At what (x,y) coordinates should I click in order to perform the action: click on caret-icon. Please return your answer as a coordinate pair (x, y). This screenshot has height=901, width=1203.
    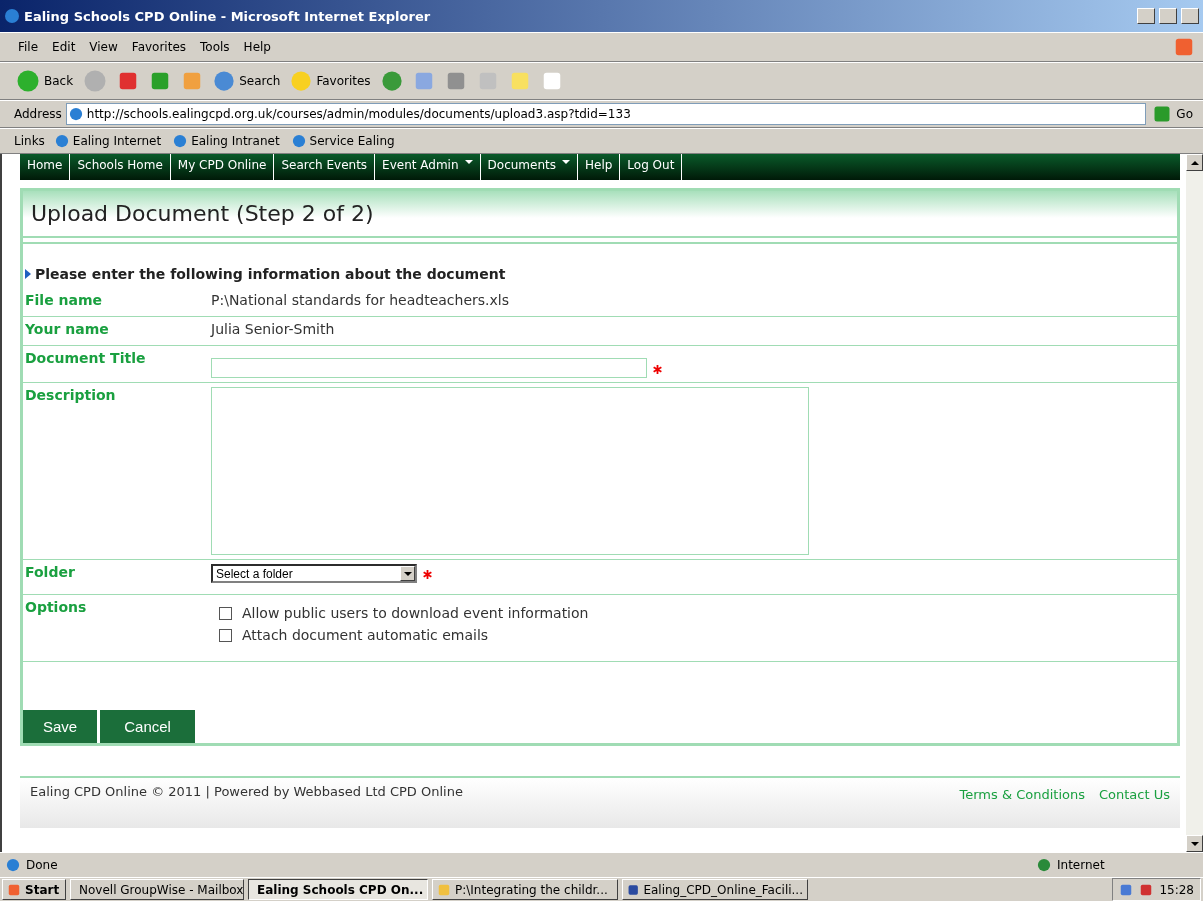
    Looking at the image, I should click on (407, 573).